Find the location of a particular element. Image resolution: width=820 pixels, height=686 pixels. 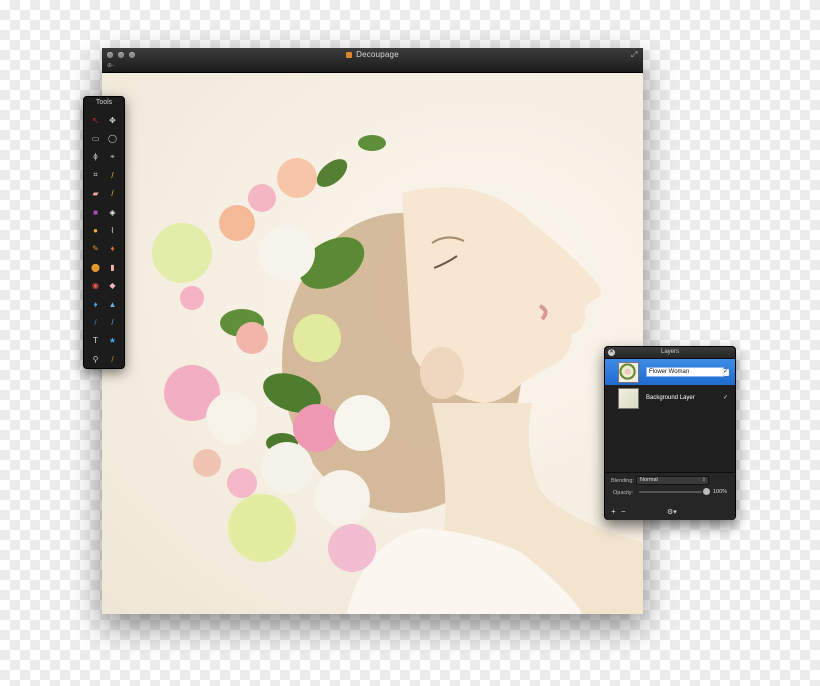

opacity-slider-knob is located at coordinates (706, 491).